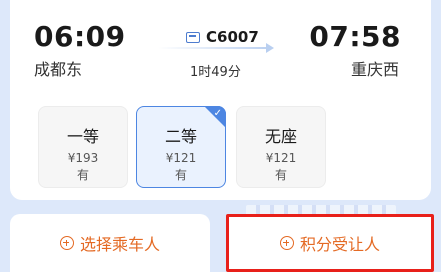 This screenshot has height=272, width=441. Describe the element at coordinates (280, 136) in the screenshot. I see `seat-class: 无座` at that location.